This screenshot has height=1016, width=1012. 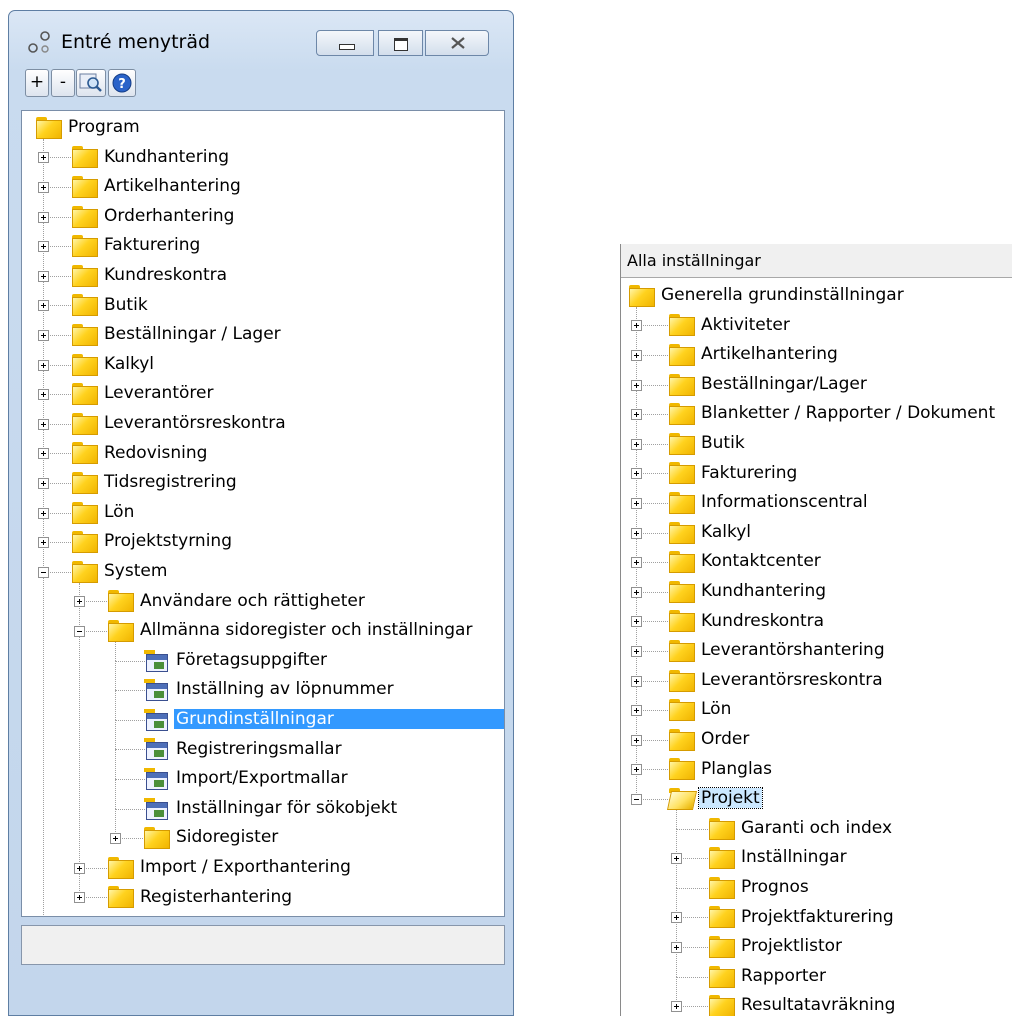 I want to click on collapse-all-button: -, so click(x=63, y=83).